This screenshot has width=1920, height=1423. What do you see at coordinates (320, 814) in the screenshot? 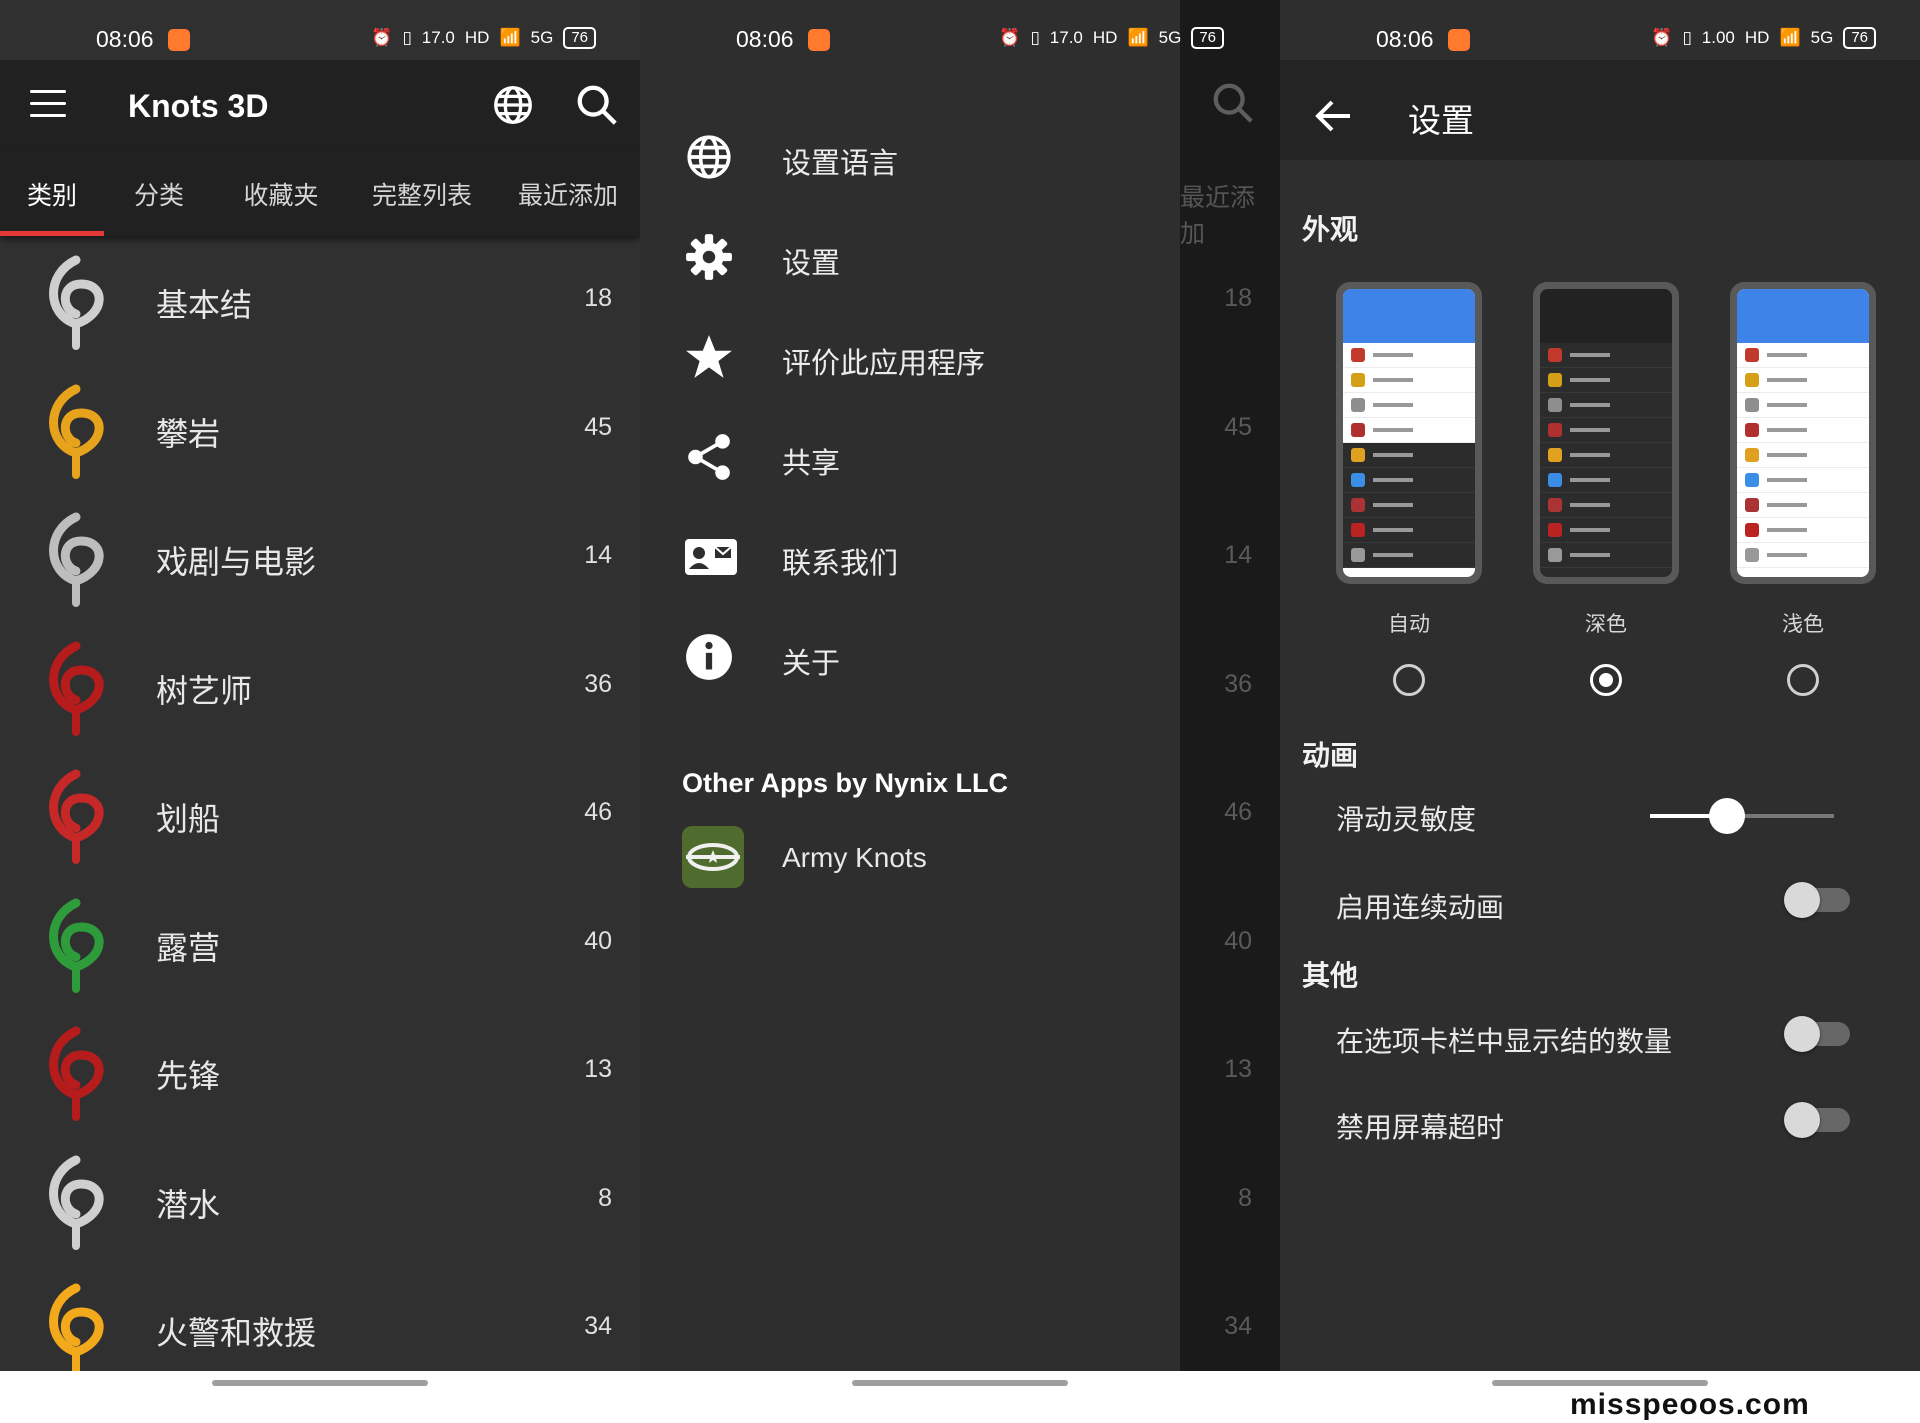
I see `category-row: 划船 46` at bounding box center [320, 814].